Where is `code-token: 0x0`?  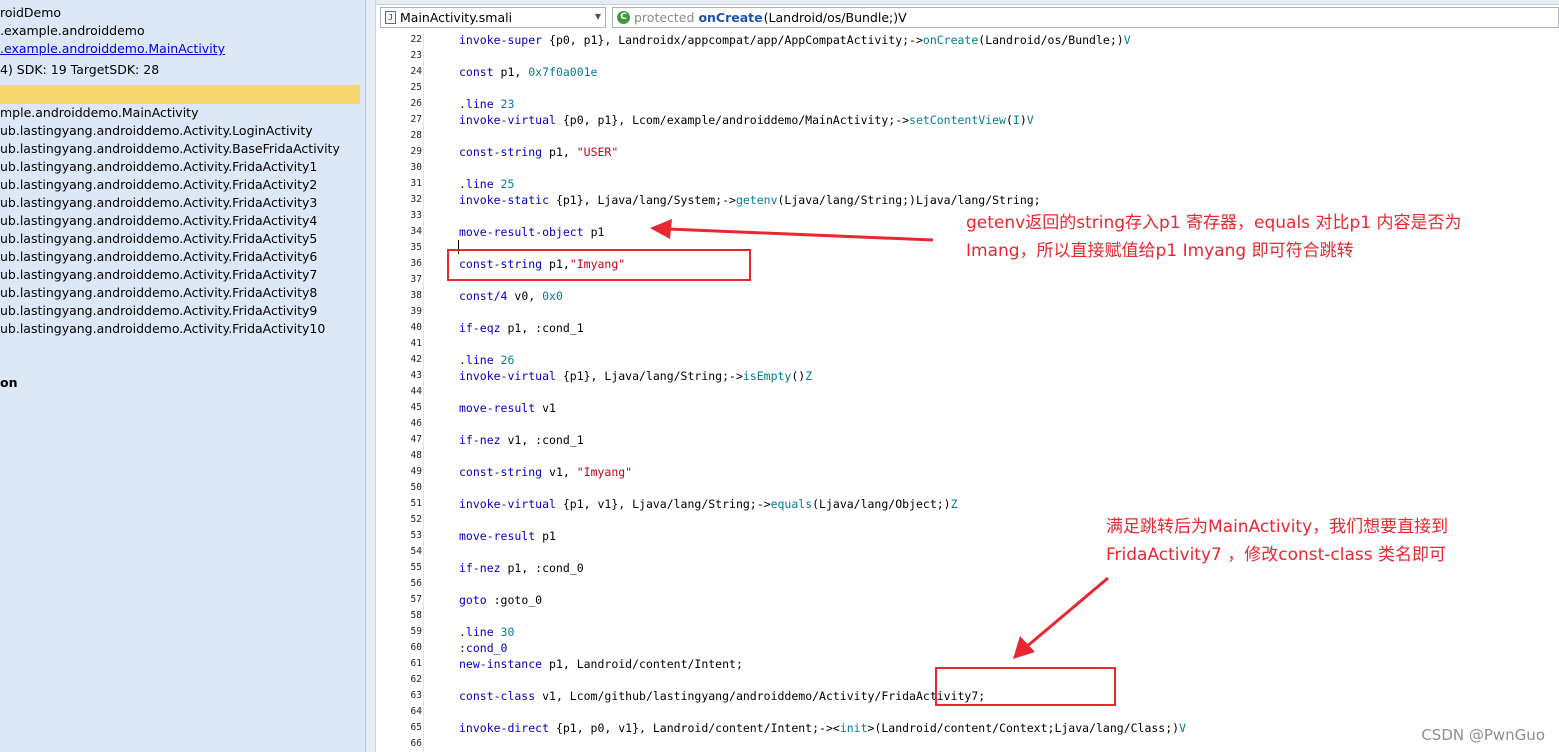
code-token: 0x0 is located at coordinates (552, 296).